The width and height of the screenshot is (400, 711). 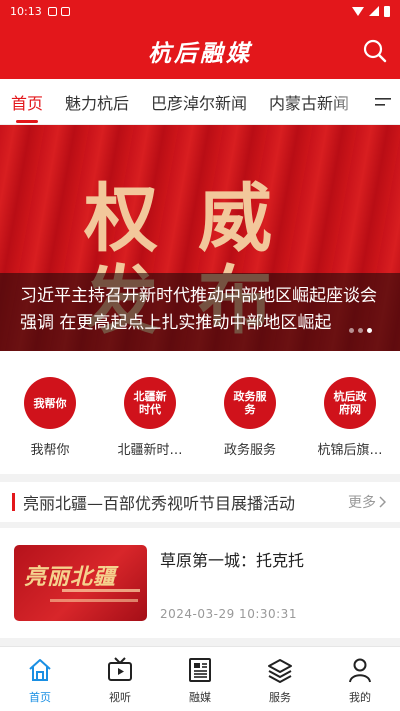 I want to click on badge-text: 北疆新时代, so click(x=150, y=403).